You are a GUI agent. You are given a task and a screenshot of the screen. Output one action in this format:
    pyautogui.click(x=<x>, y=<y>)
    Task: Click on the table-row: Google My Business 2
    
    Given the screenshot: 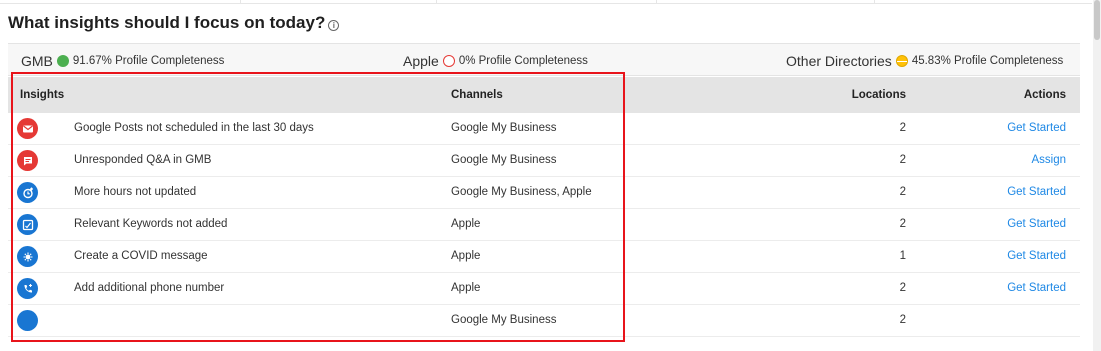 What is the action you would take?
    pyautogui.click(x=544, y=321)
    